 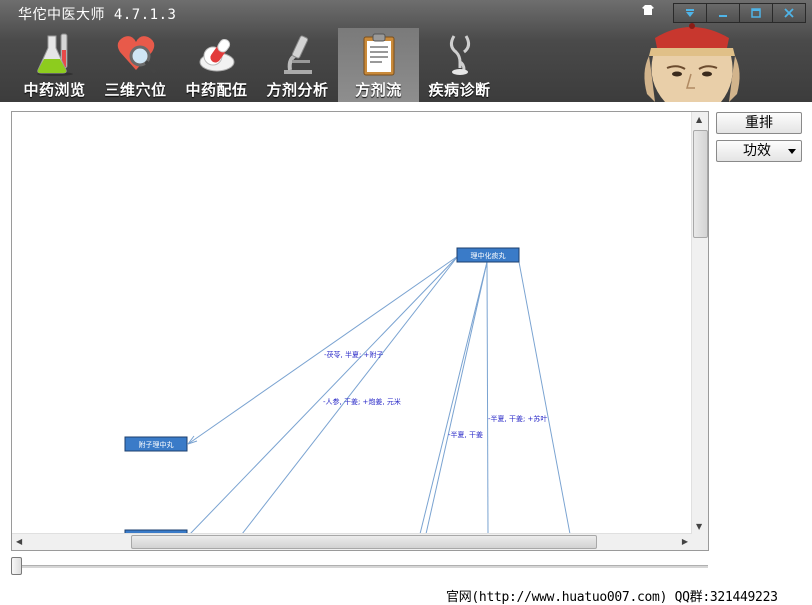 What do you see at coordinates (648, 10) in the screenshot?
I see `skin-icon` at bounding box center [648, 10].